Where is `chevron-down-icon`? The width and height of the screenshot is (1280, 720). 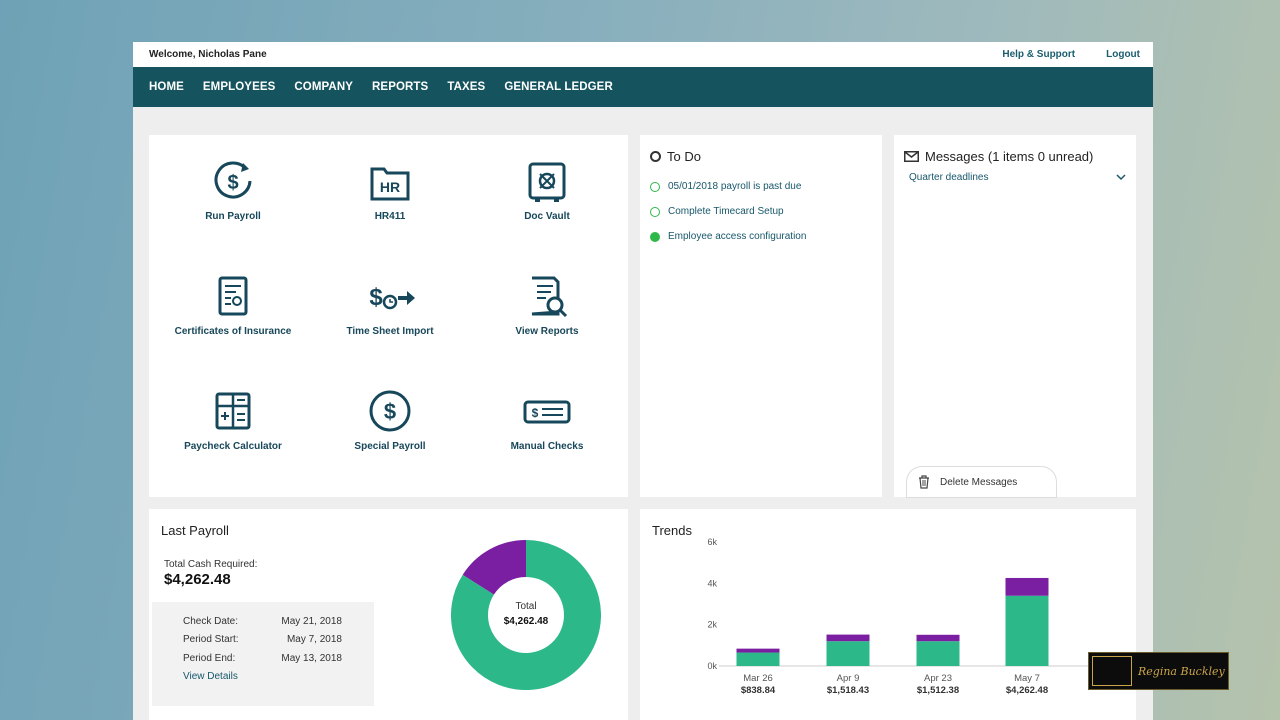
chevron-down-icon is located at coordinates (1121, 177).